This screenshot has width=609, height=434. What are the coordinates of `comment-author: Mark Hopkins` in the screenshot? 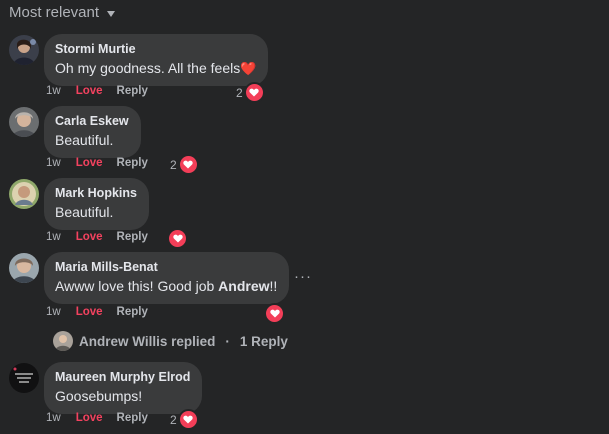 It's located at (96, 193).